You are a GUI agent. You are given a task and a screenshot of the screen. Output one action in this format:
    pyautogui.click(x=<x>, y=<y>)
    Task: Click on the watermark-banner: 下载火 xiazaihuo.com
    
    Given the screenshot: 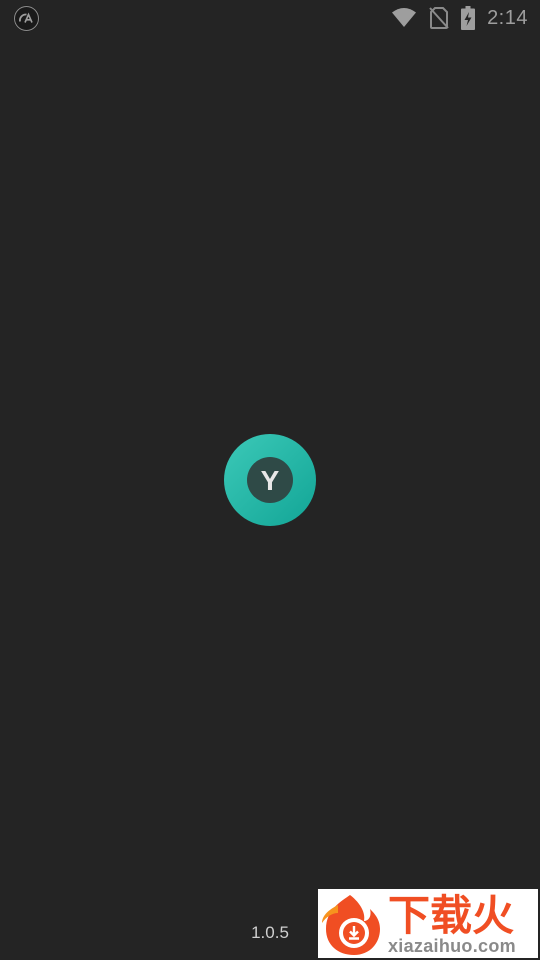 What is the action you would take?
    pyautogui.click(x=428, y=923)
    